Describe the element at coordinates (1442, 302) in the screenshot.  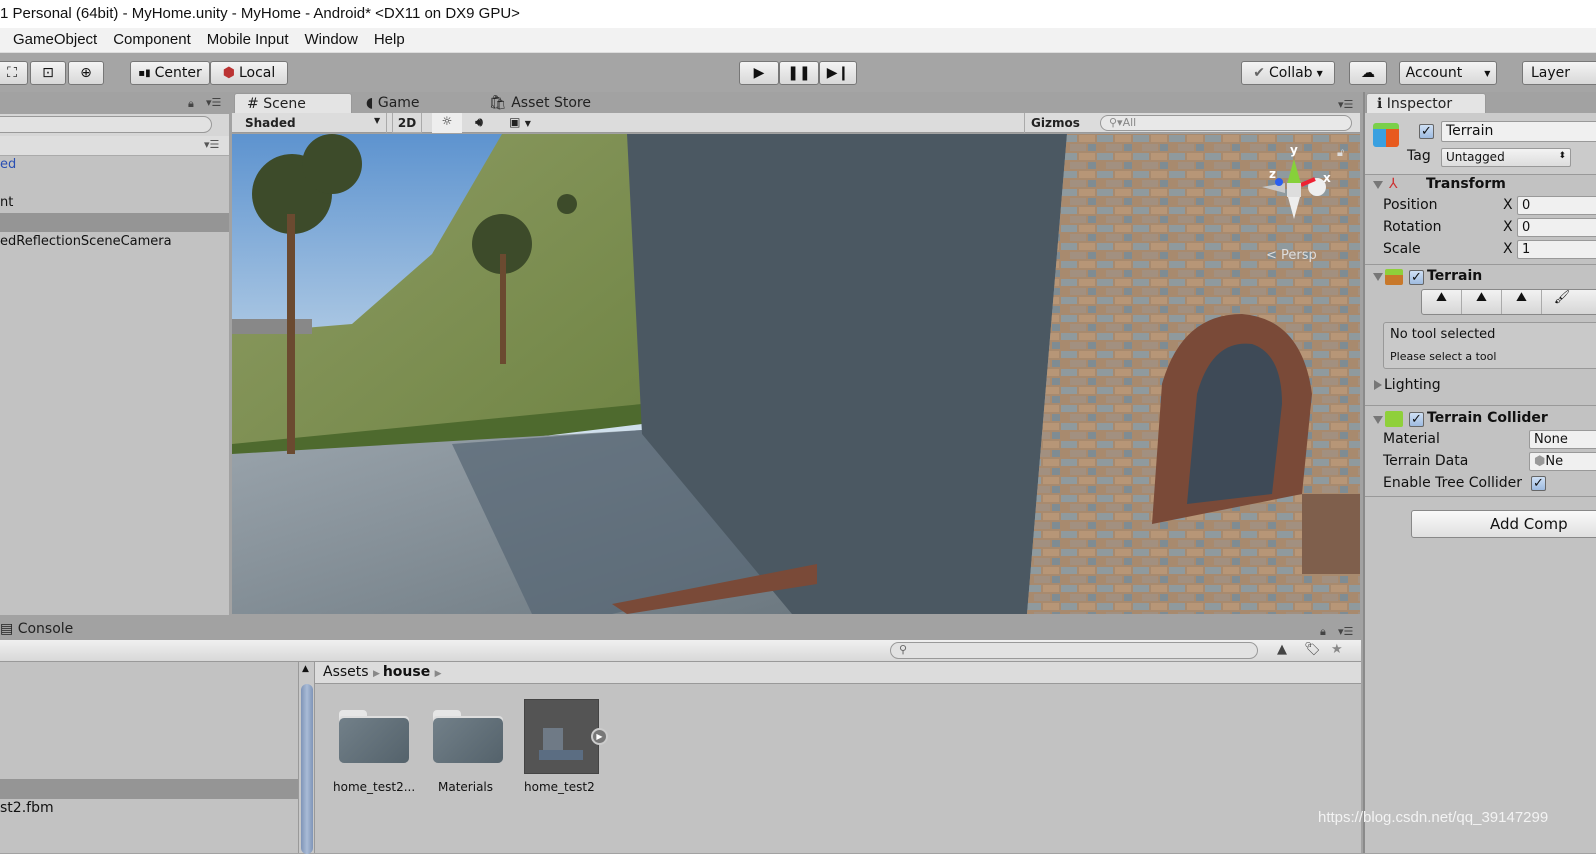
I see `raise-terrain-button: ⛰︎` at that location.